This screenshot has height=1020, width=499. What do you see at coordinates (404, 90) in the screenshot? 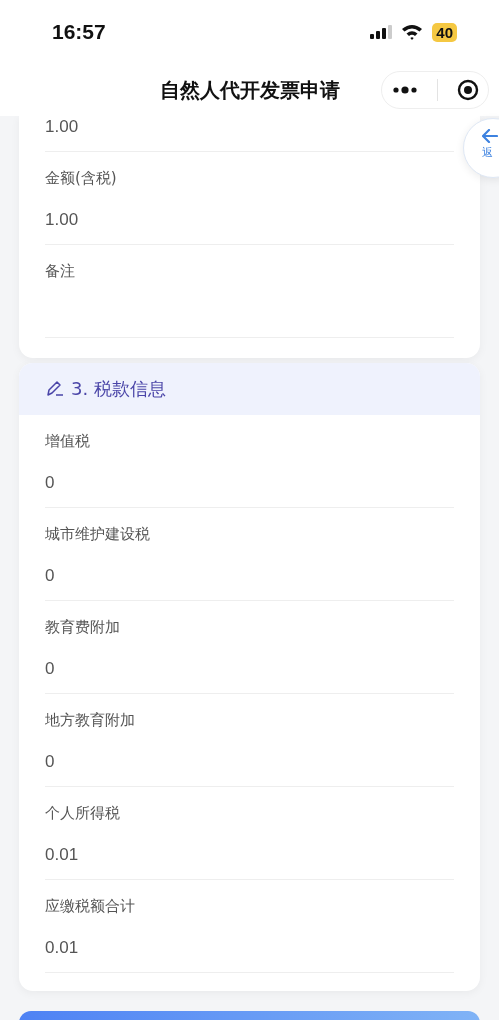
I see `more-icon` at bounding box center [404, 90].